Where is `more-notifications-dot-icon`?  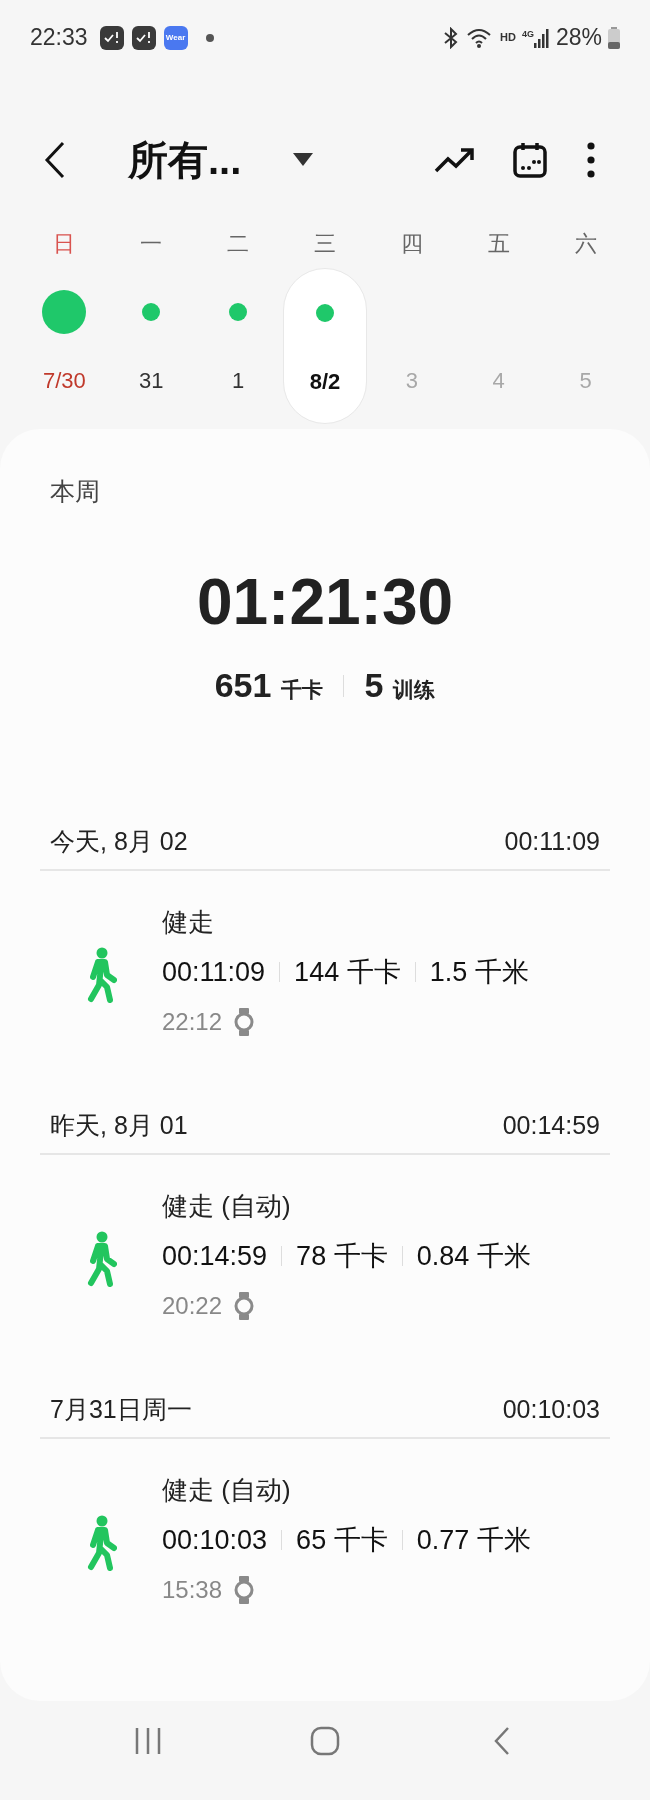
more-notifications-dot-icon is located at coordinates (209, 37).